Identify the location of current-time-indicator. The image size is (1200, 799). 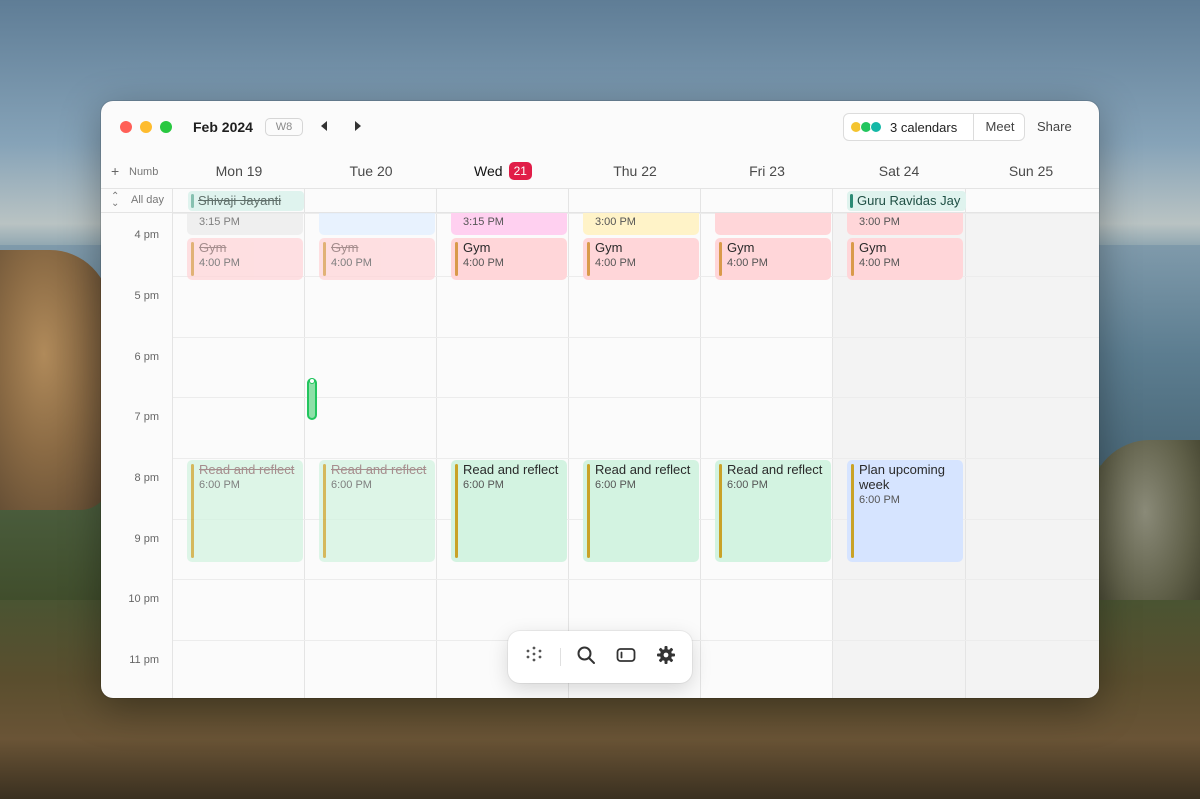
(312, 399).